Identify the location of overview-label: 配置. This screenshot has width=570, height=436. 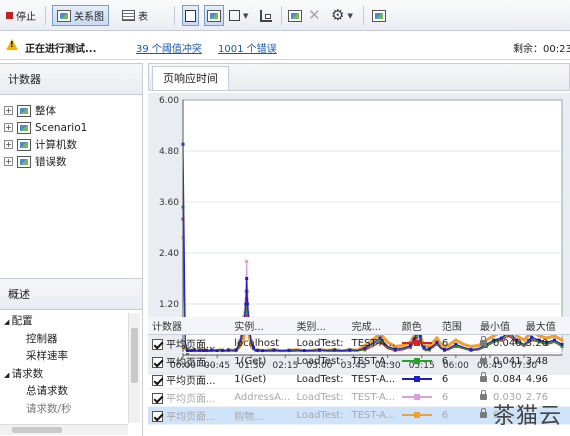
(22, 321).